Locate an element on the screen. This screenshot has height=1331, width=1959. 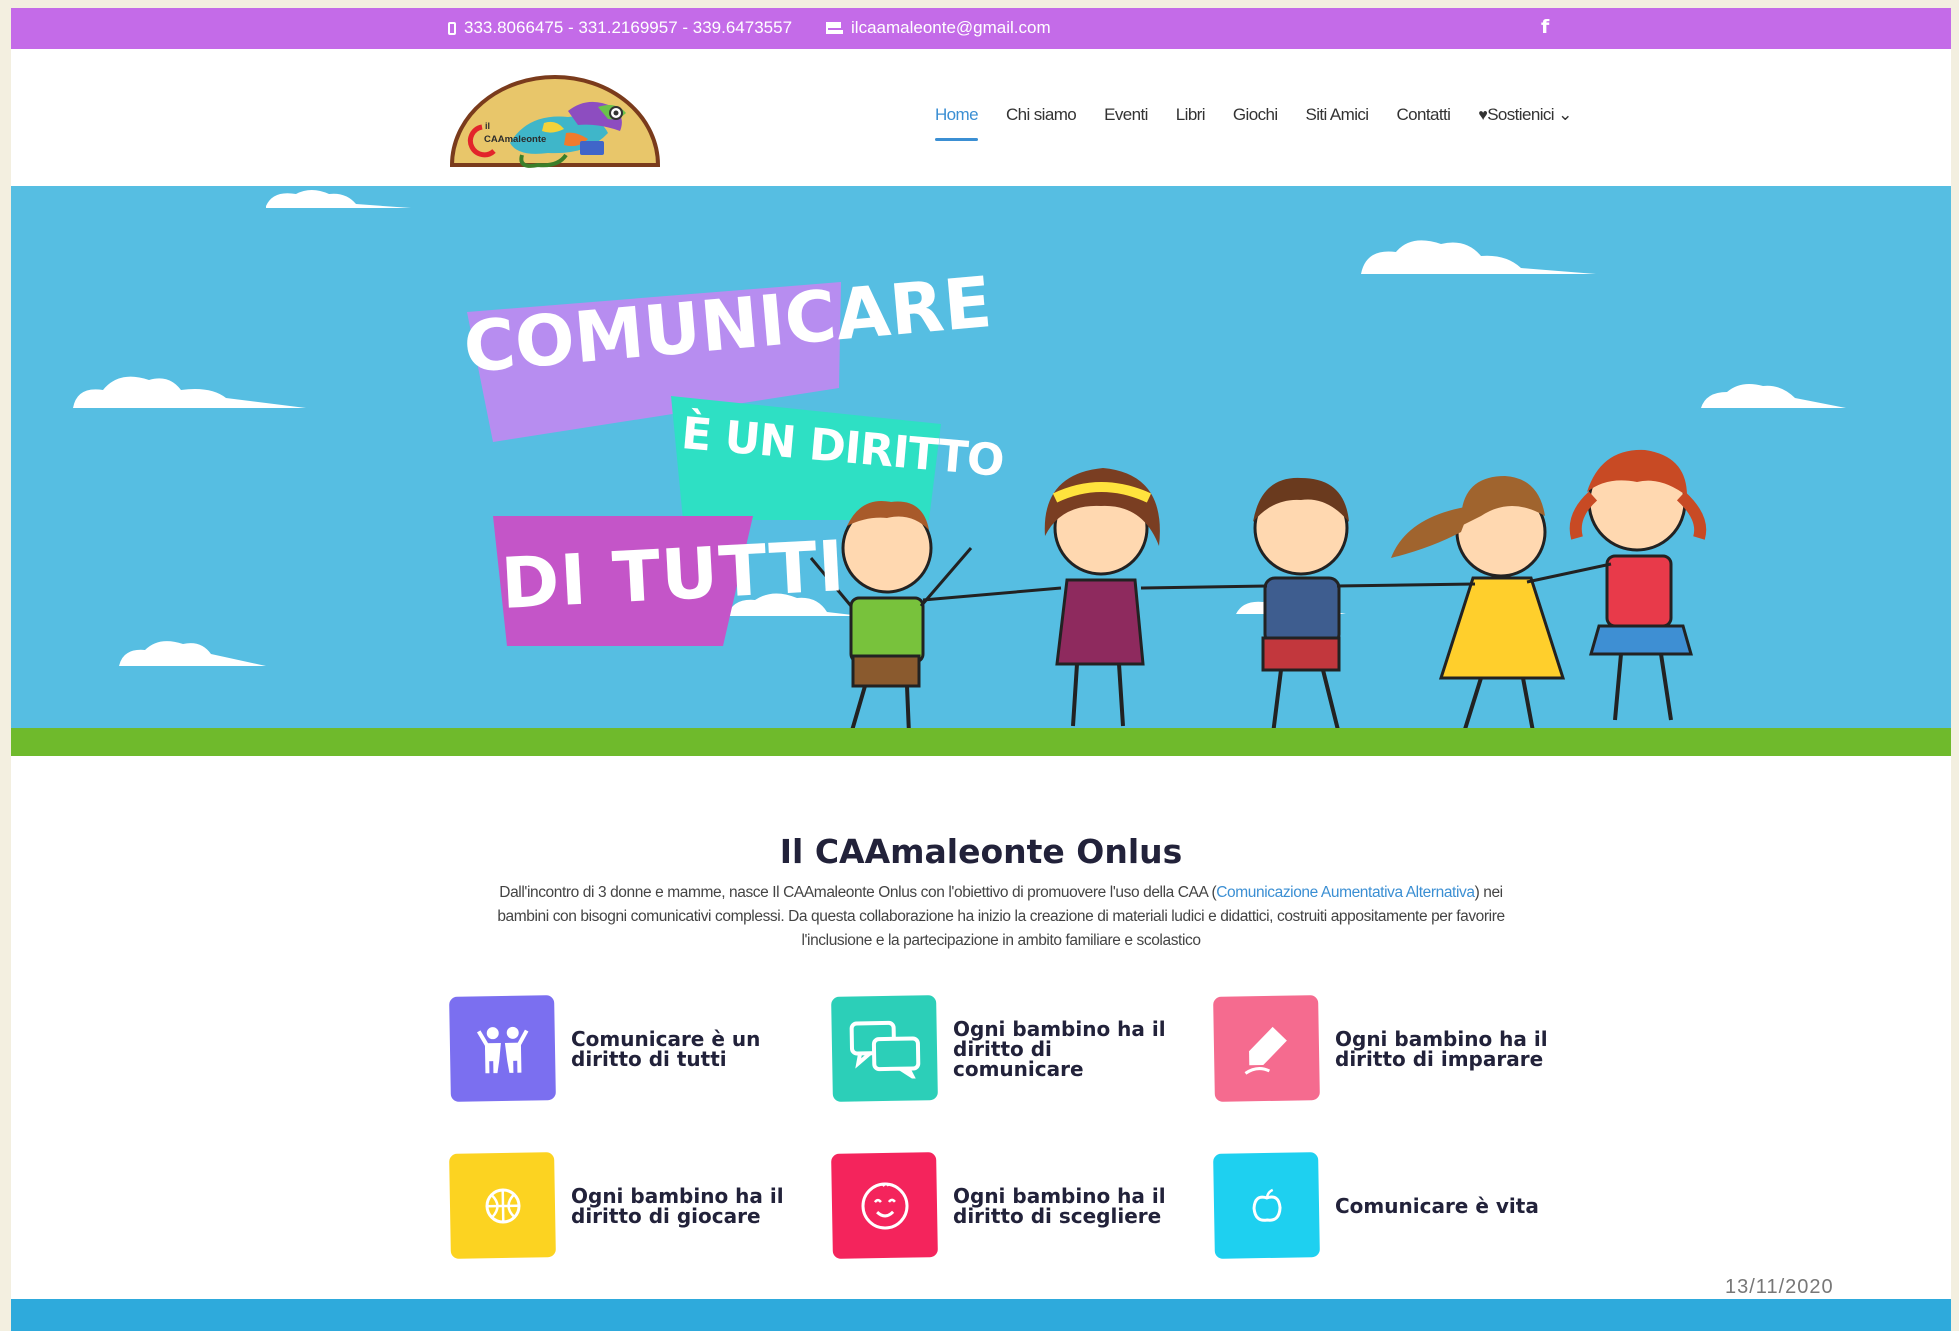
feature-item: Comunicare è vita is located at coordinates (1389, 1205).